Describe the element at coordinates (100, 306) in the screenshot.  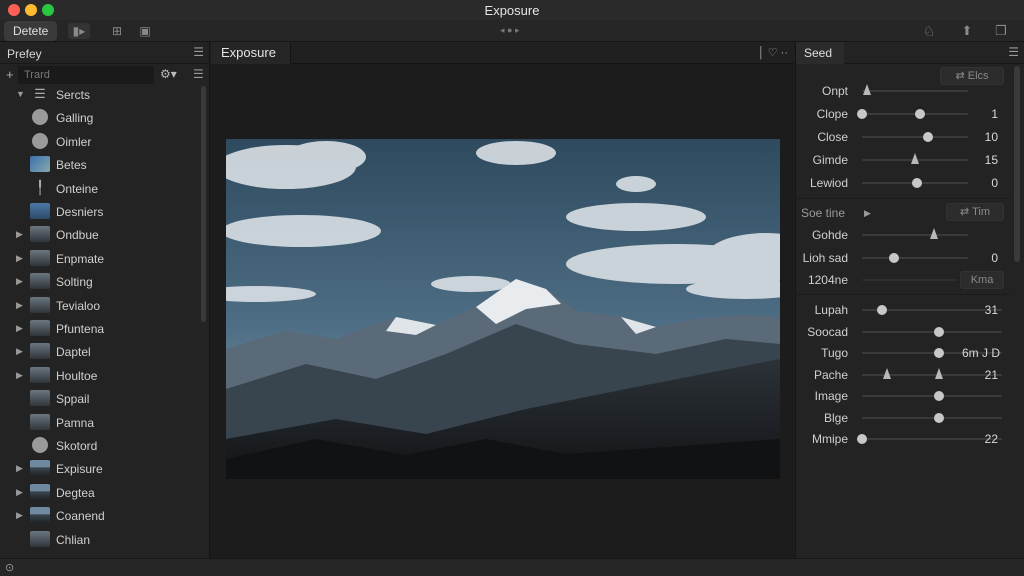
I see `library-item: ▶ Tevialoo` at that location.